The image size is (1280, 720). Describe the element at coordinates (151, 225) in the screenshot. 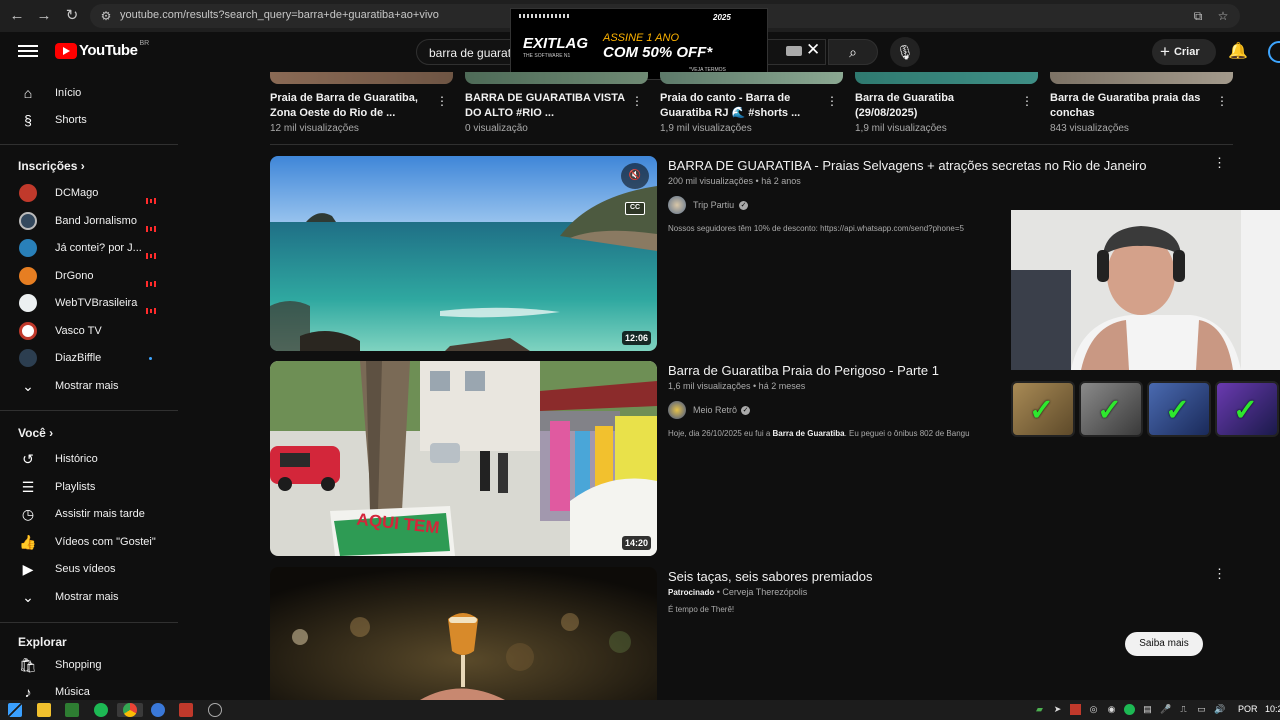

I see `live-indicator-icon` at that location.